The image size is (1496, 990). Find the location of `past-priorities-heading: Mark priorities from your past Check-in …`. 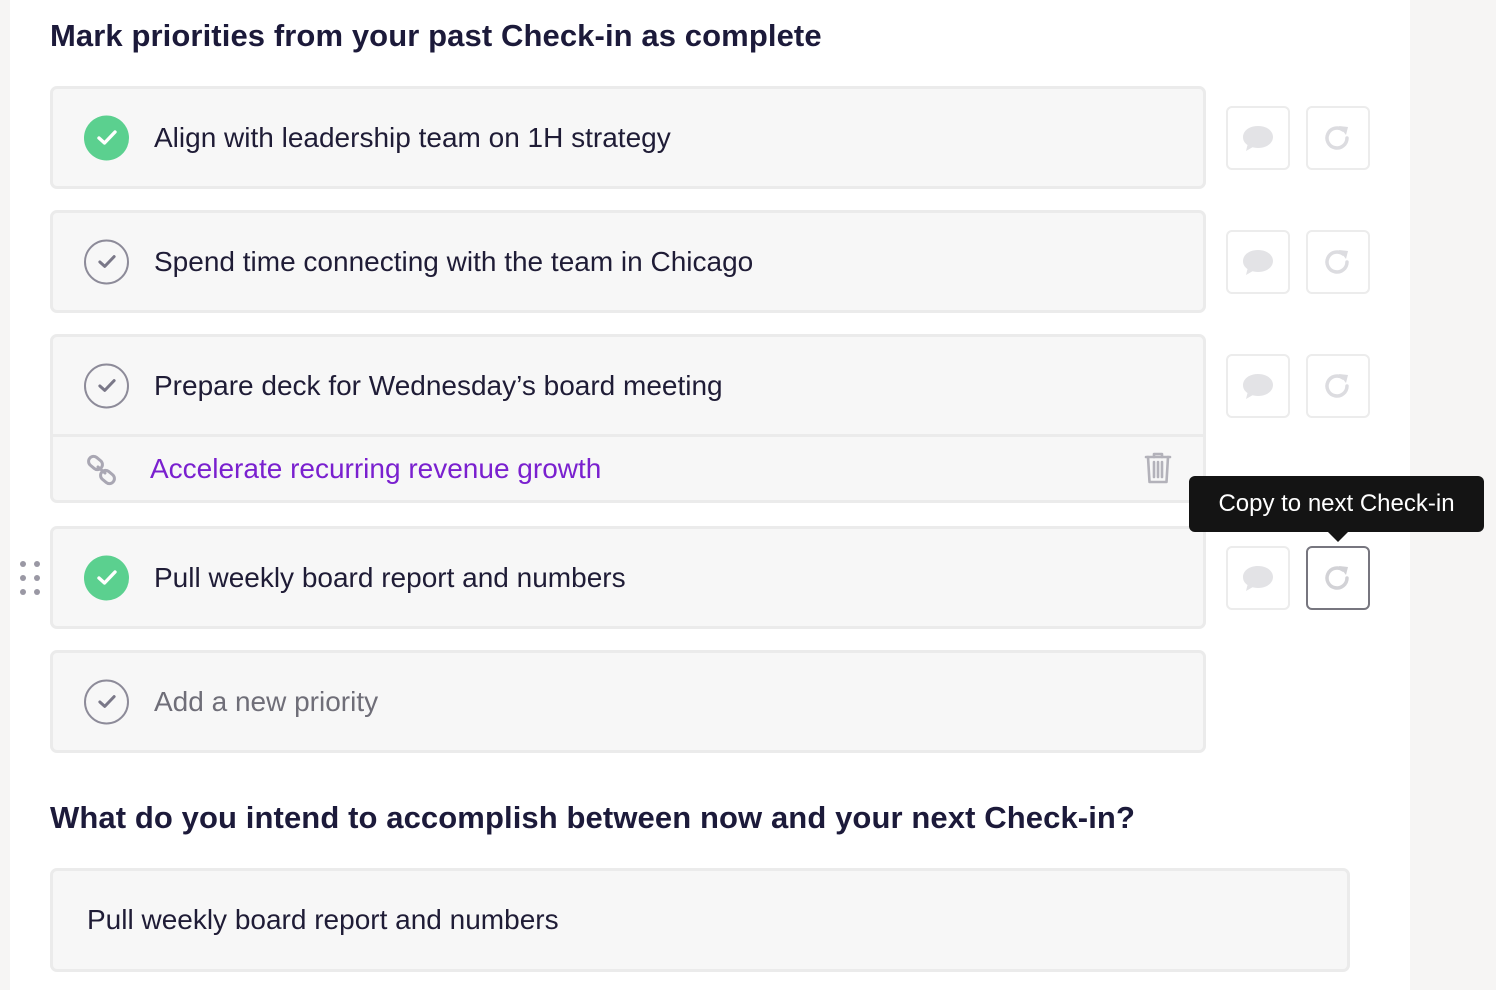

past-priorities-heading: Mark priorities from your past Check-in … is located at coordinates (436, 35).